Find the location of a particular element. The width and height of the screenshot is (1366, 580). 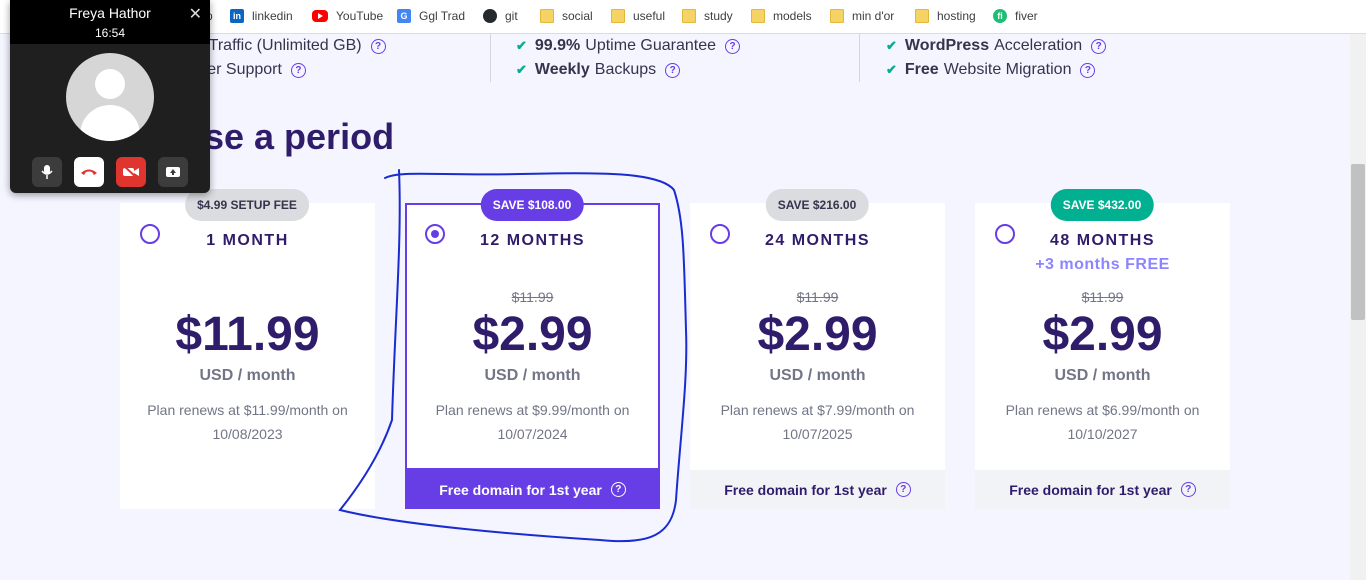

plan-renewal: Plan renews at $7.99/month on 10/07/2025 is located at coordinates (817, 422).